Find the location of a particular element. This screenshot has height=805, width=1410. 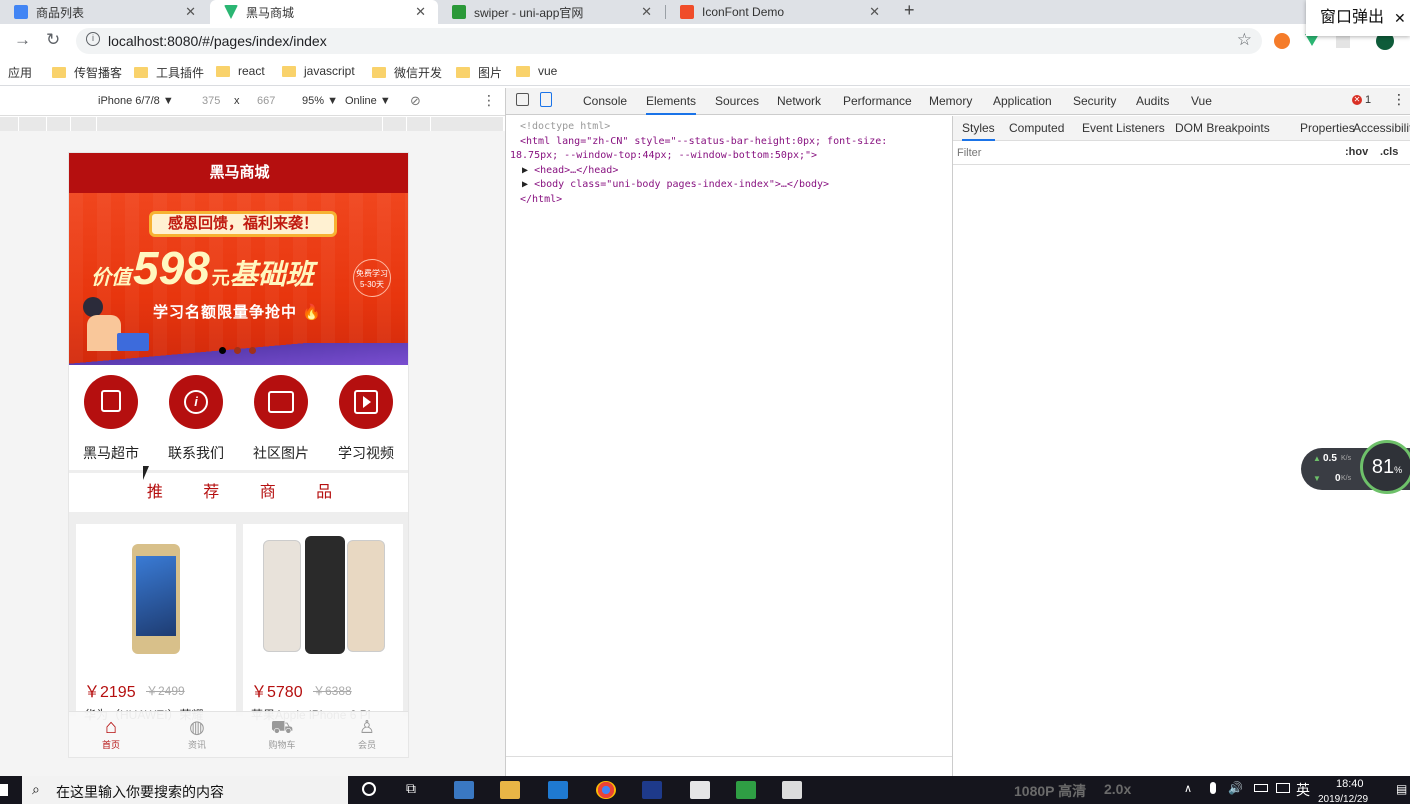

tab-home: ⌂ 首页 is located at coordinates (111, 733).